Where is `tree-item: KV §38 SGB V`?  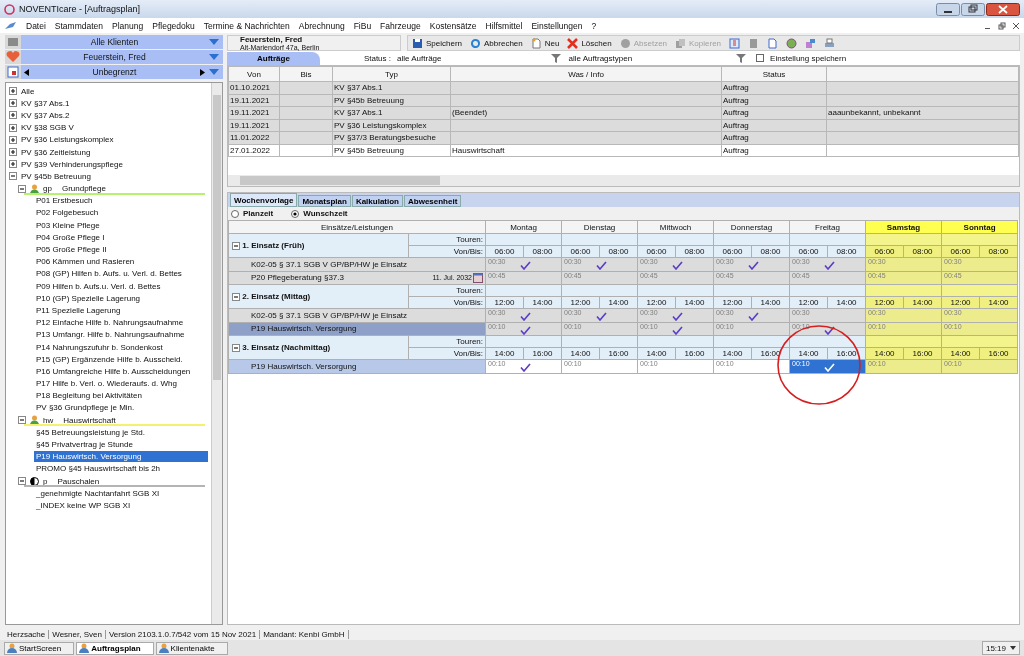 tree-item: KV §38 SGB V is located at coordinates (47, 128).